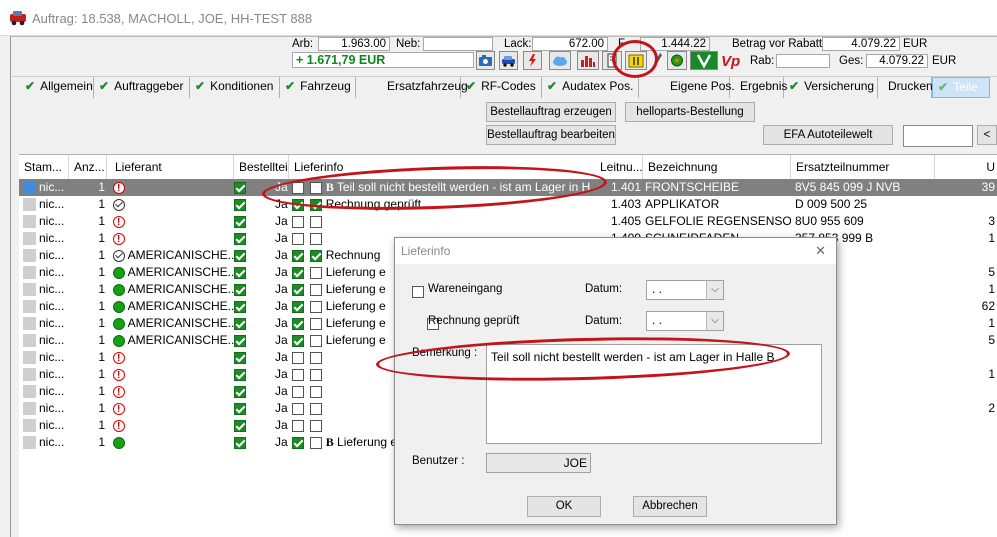  Describe the element at coordinates (831, 87) in the screenshot. I see `tab-versicherung: ✔ Versicherung` at that location.